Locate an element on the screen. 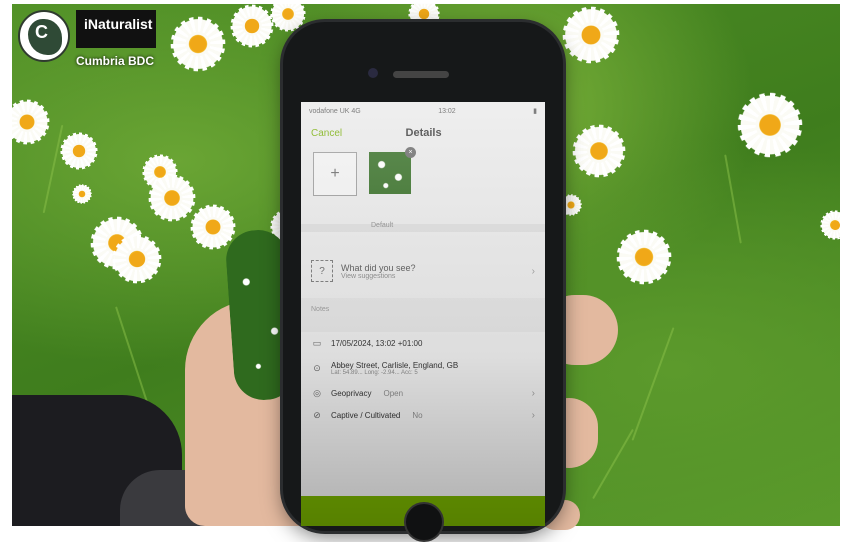 The image size is (844, 542). location-value: Abbey Street, Carlisle, England, GB is located at coordinates (395, 365).